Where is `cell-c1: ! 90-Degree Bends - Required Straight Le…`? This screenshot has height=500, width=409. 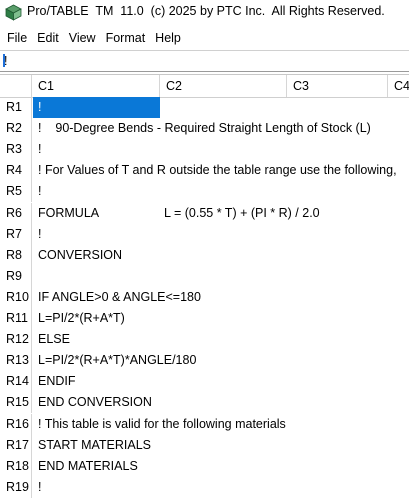
cell-c1: ! 90-Degree Bends - Required Straight Le… is located at coordinates (204, 128).